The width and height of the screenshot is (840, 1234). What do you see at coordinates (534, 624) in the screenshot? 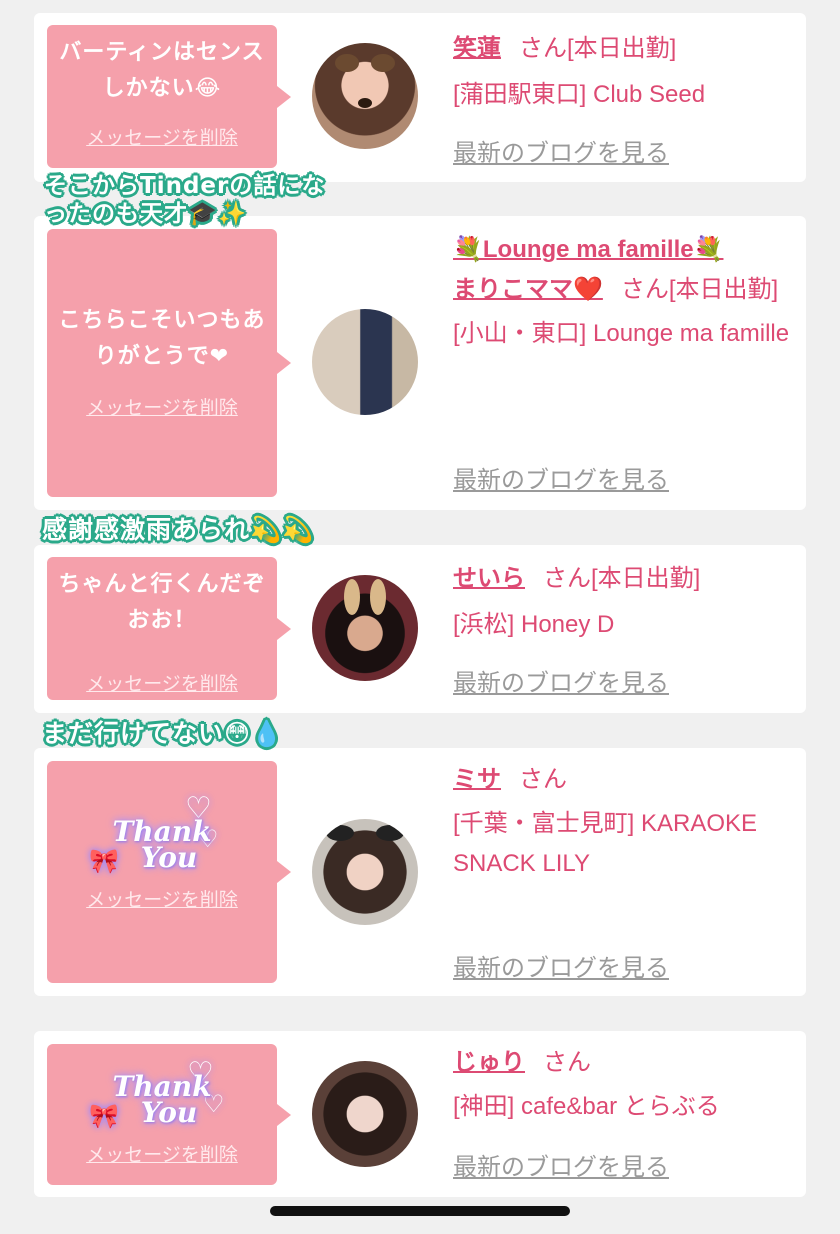
I see `shop-name: [浜松] Honey D` at bounding box center [534, 624].